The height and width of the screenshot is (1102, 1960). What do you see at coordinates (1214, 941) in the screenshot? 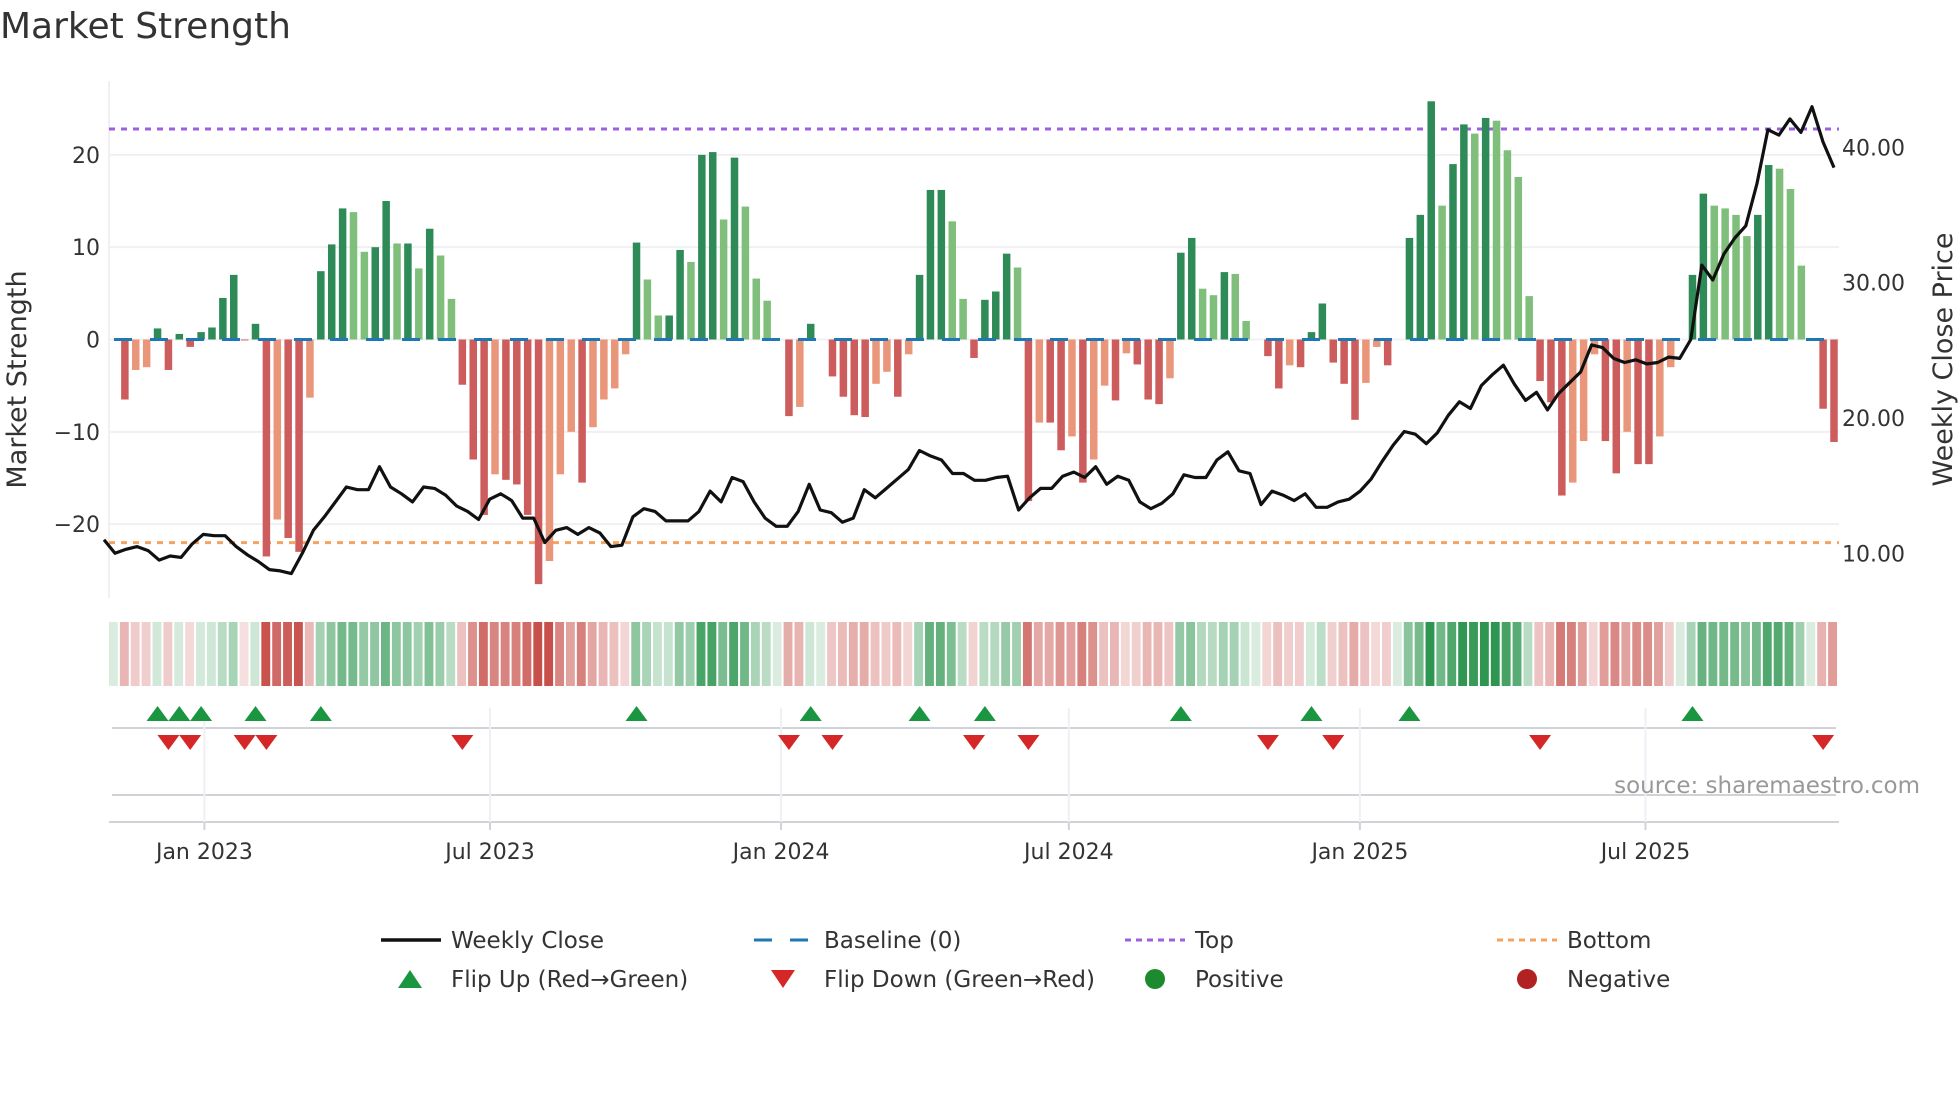
I see `legend-top-label: Top` at bounding box center [1214, 941].